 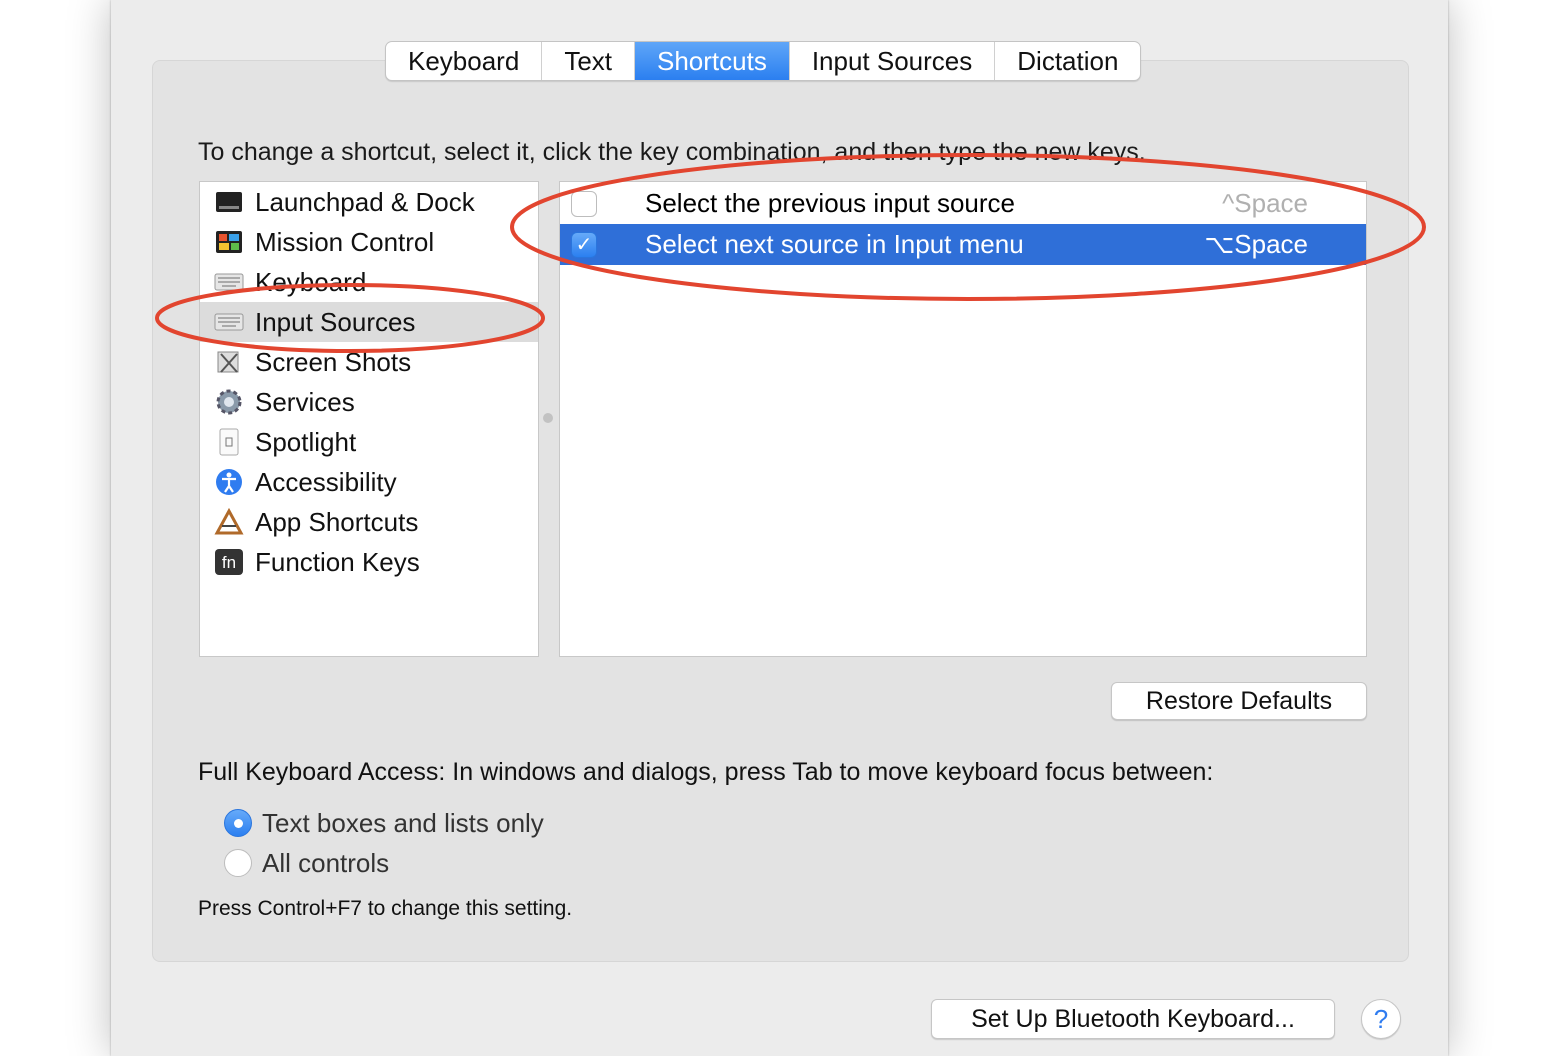 What do you see at coordinates (337, 561) in the screenshot?
I see `category-label: Function Keys` at bounding box center [337, 561].